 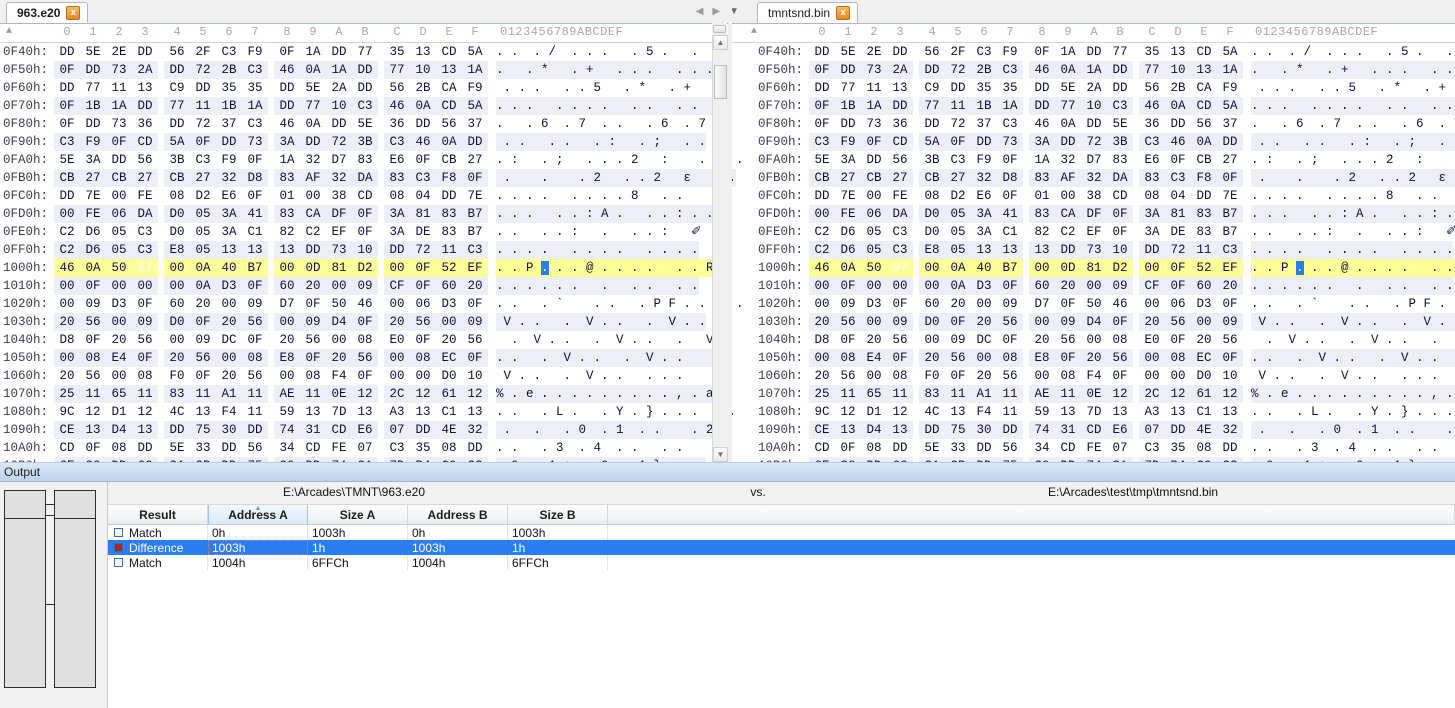 What do you see at coordinates (616, 412) in the screenshot?
I see `ascii-cells: . . . L . . Y . } . . . .` at bounding box center [616, 412].